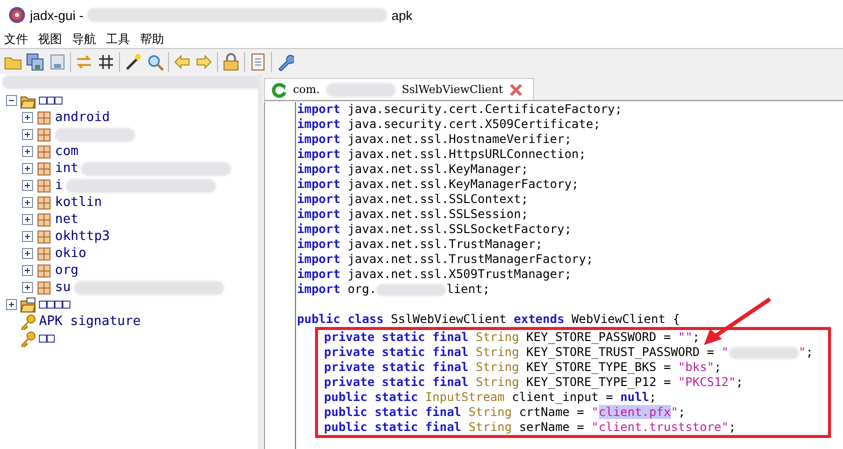 The image size is (843, 449). Describe the element at coordinates (50, 39) in the screenshot. I see `menu-item: 视图` at that location.